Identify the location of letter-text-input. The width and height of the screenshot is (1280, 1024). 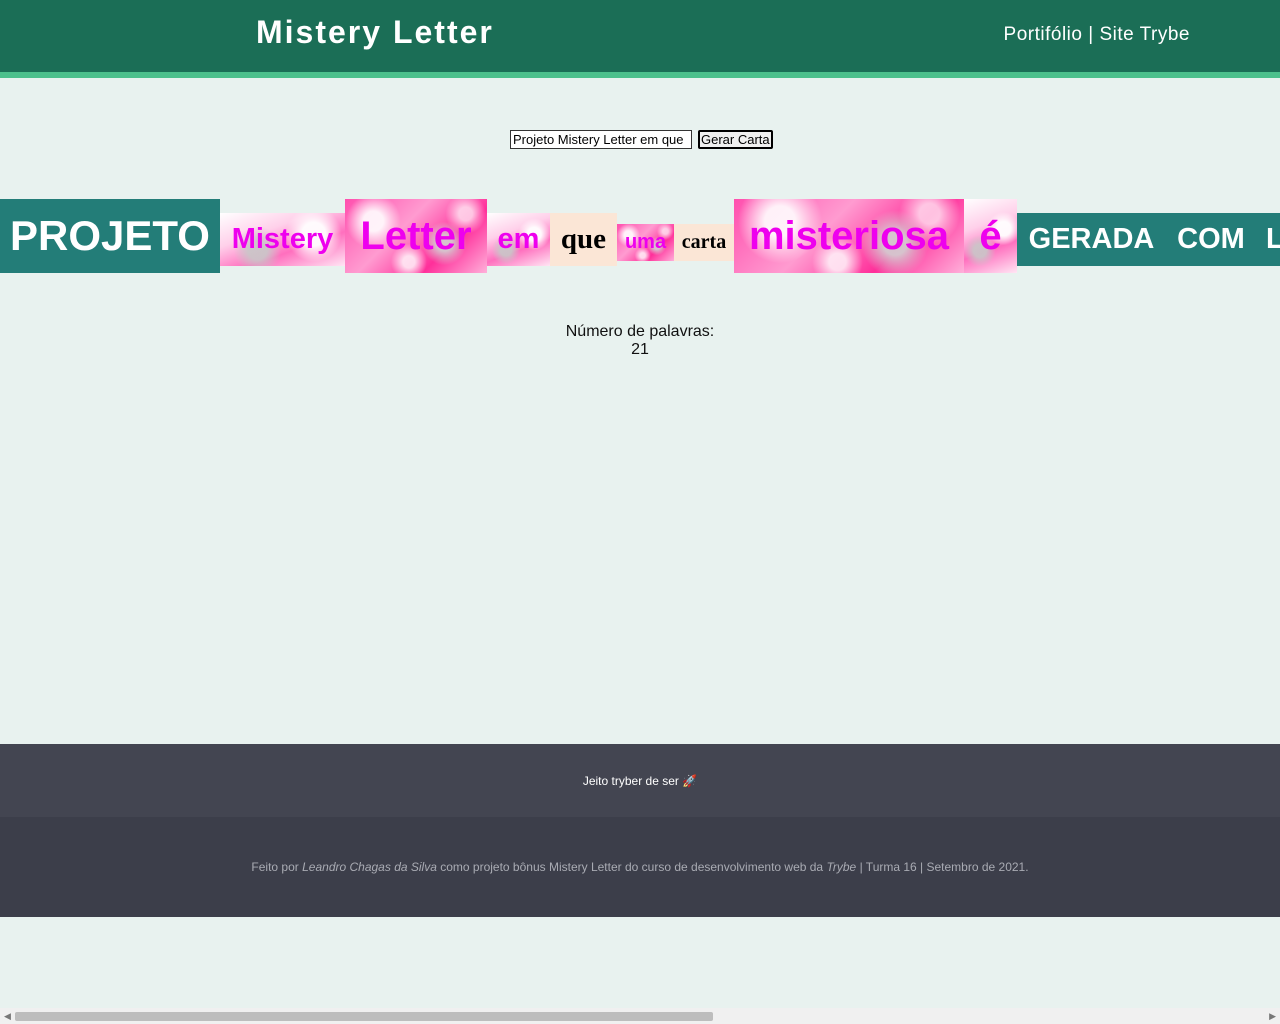
(601, 139).